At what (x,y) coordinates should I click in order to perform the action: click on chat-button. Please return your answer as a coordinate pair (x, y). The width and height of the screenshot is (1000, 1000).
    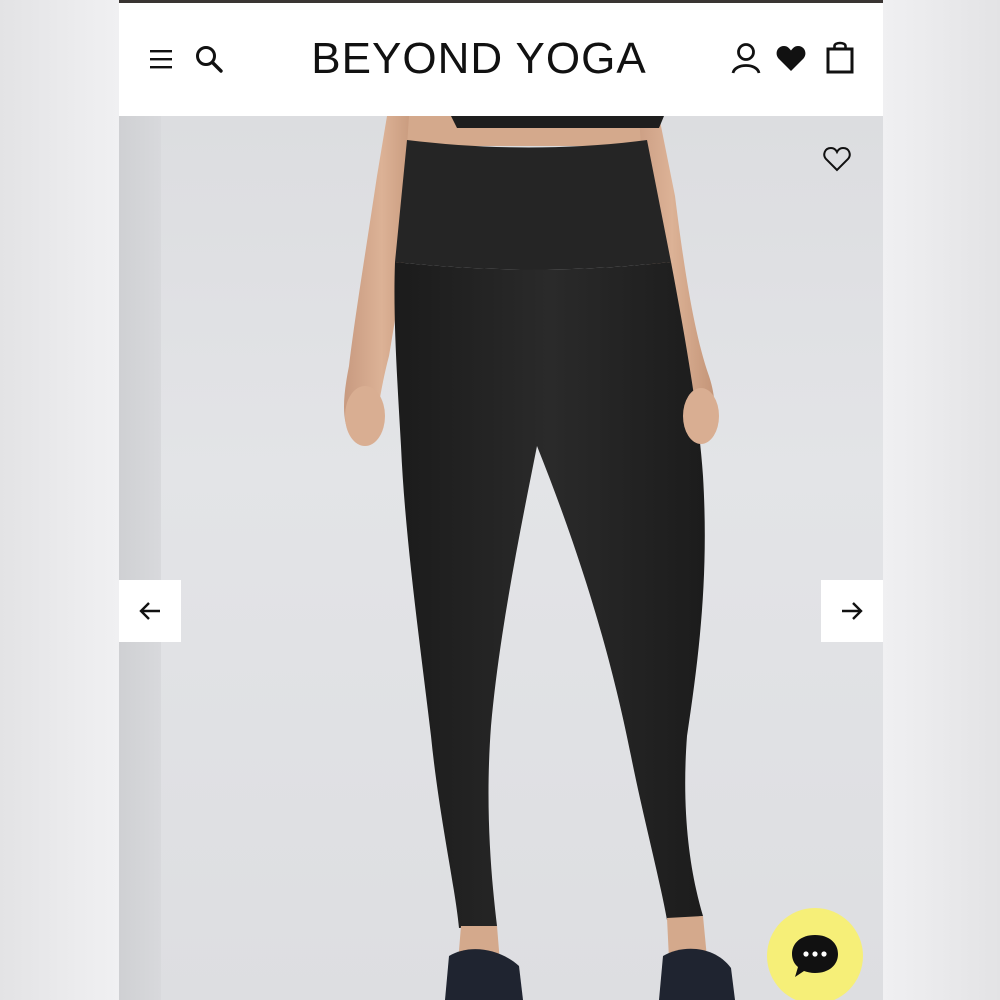
    Looking at the image, I should click on (815, 954).